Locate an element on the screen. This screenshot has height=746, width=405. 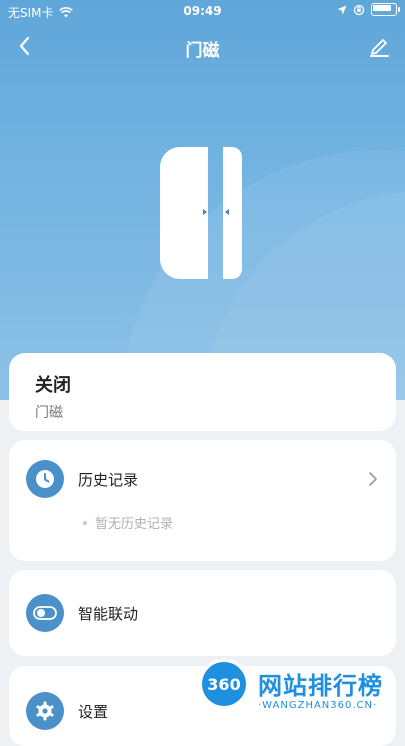
watermark-logo: 360 is located at coordinates (224, 684).